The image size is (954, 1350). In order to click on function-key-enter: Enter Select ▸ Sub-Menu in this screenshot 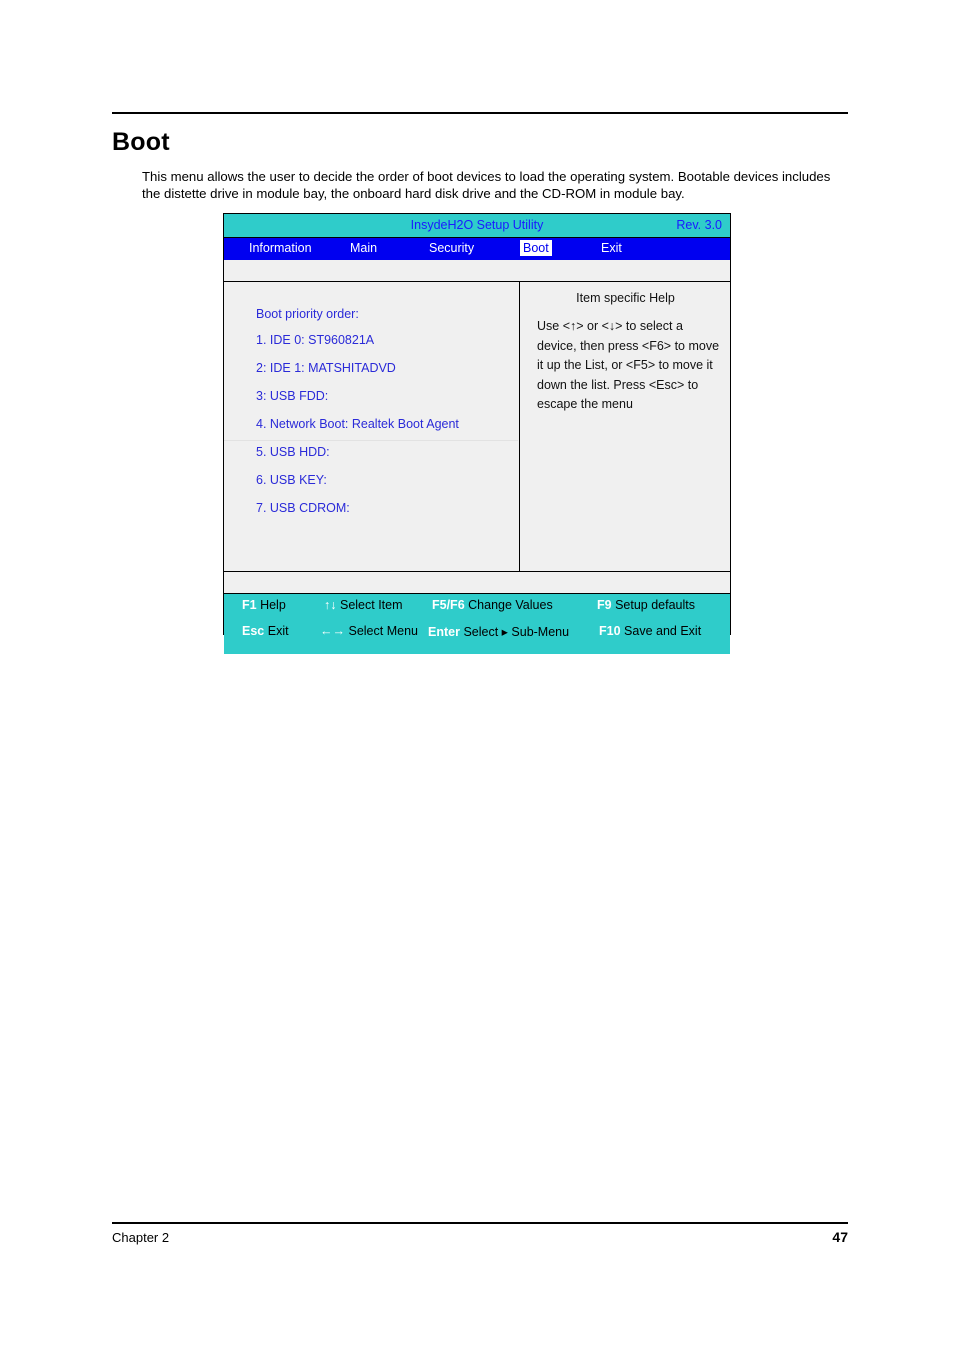, I will do `click(498, 631)`.